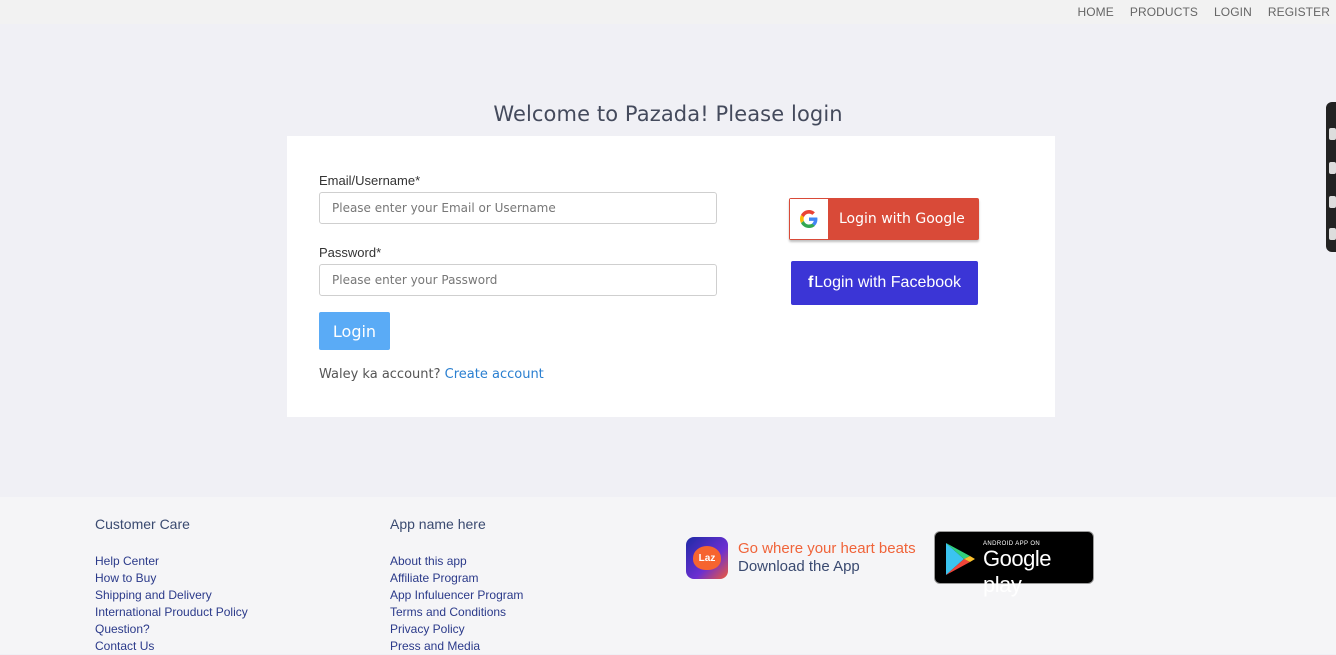 Image resolution: width=1336 pixels, height=655 pixels. I want to click on app-section-title: App name here, so click(438, 524).